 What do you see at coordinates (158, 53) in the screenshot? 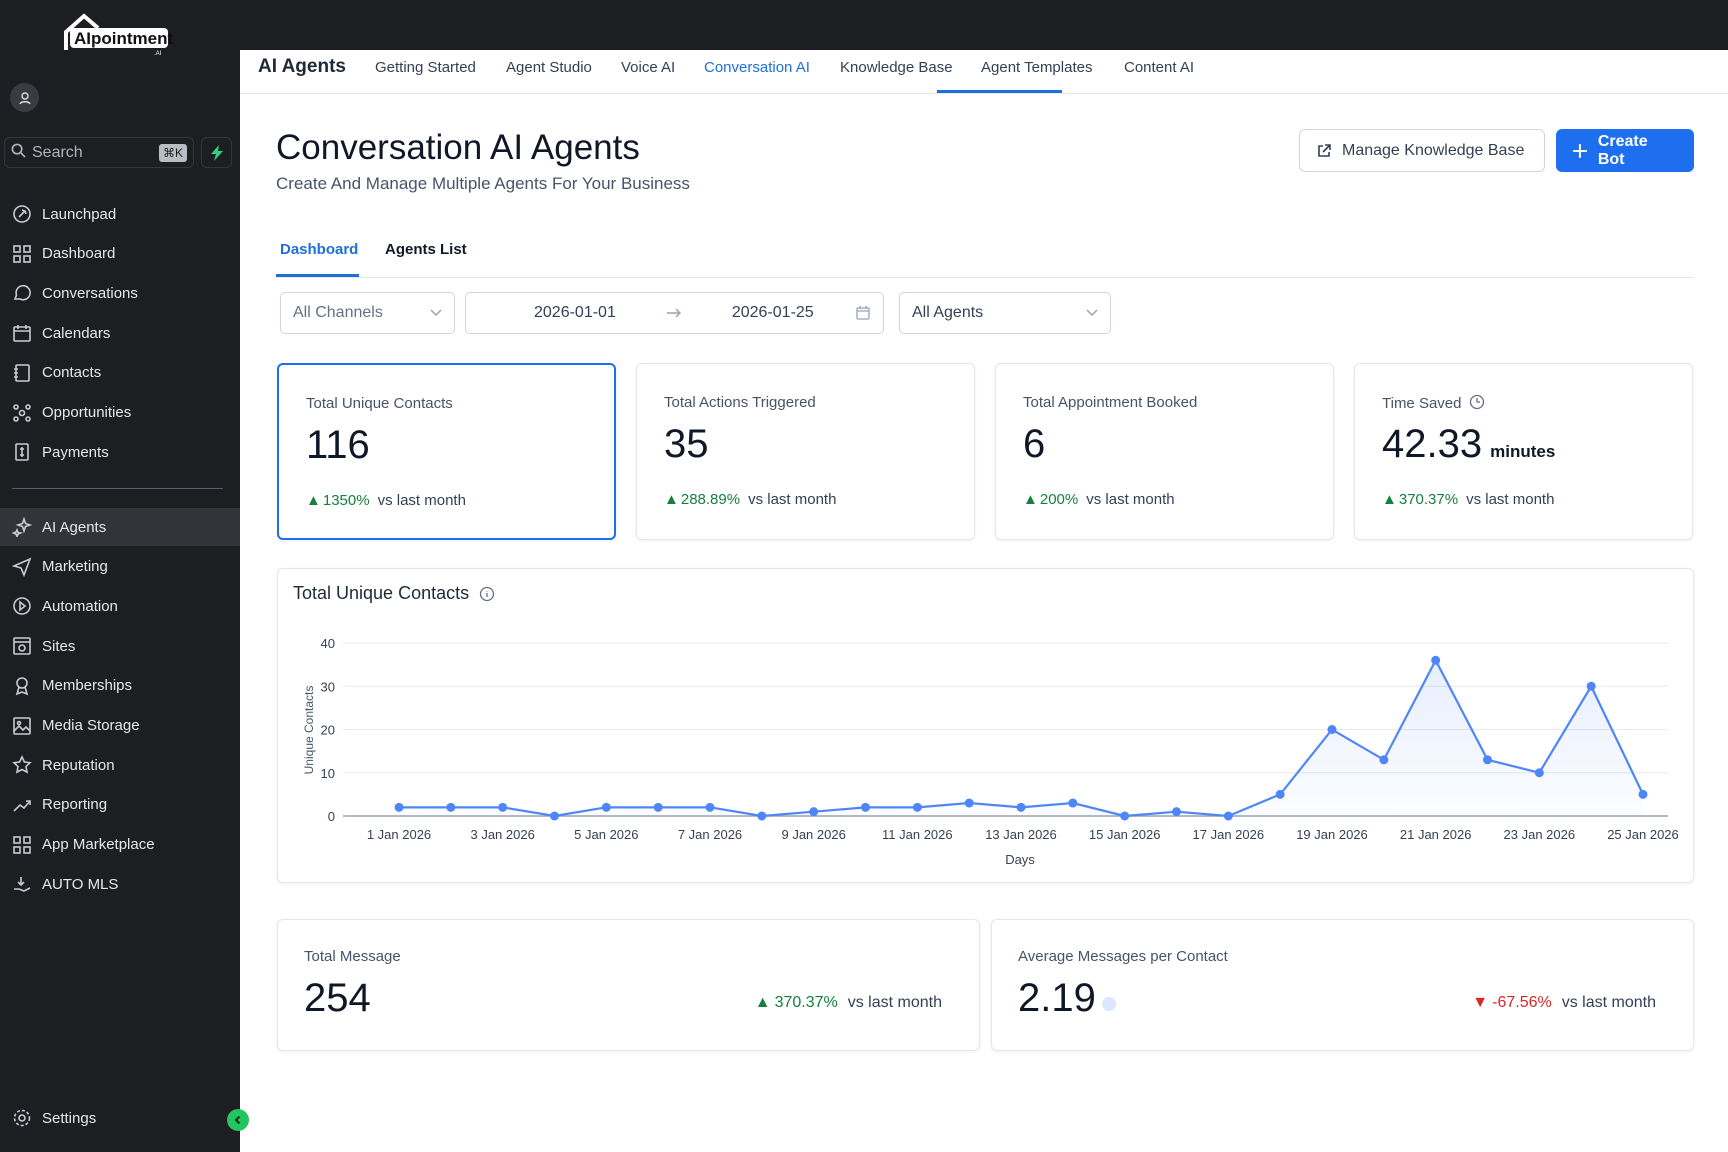
I see `svg-text: .AI` at bounding box center [158, 53].